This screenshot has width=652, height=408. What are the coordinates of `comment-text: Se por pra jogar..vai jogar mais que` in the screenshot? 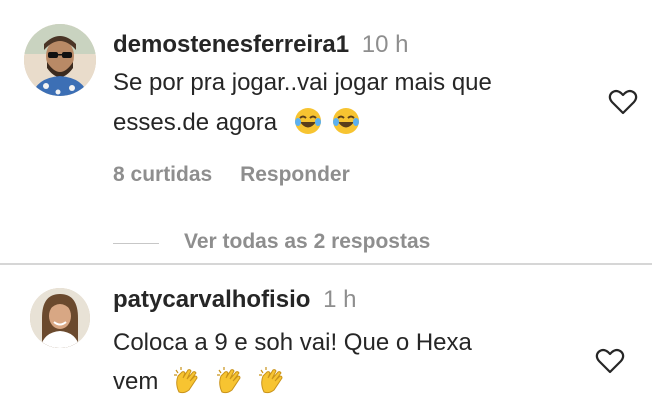 It's located at (302, 83).